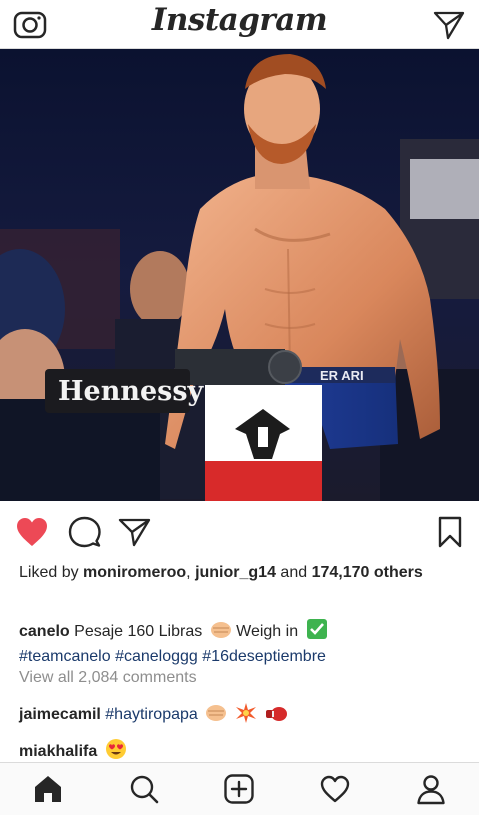 Image resolution: width=479 pixels, height=815 pixels. I want to click on hashtag-link: #caneloggg, so click(156, 656).